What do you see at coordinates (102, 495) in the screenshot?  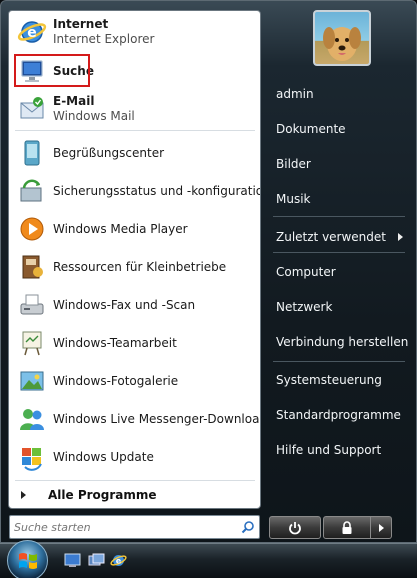 I see `all-programs-label: Alle Programme` at bounding box center [102, 495].